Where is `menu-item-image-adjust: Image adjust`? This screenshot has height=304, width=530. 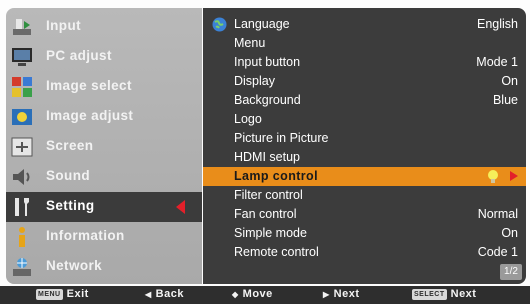
menu-item-image-adjust: Image adjust is located at coordinates (104, 117).